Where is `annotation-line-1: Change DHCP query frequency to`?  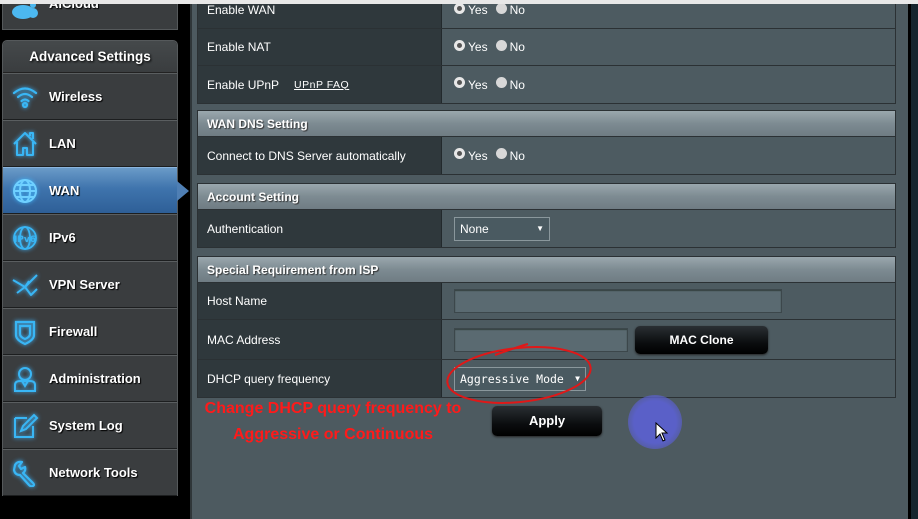
annotation-line-1: Change DHCP query frequency to is located at coordinates (333, 408).